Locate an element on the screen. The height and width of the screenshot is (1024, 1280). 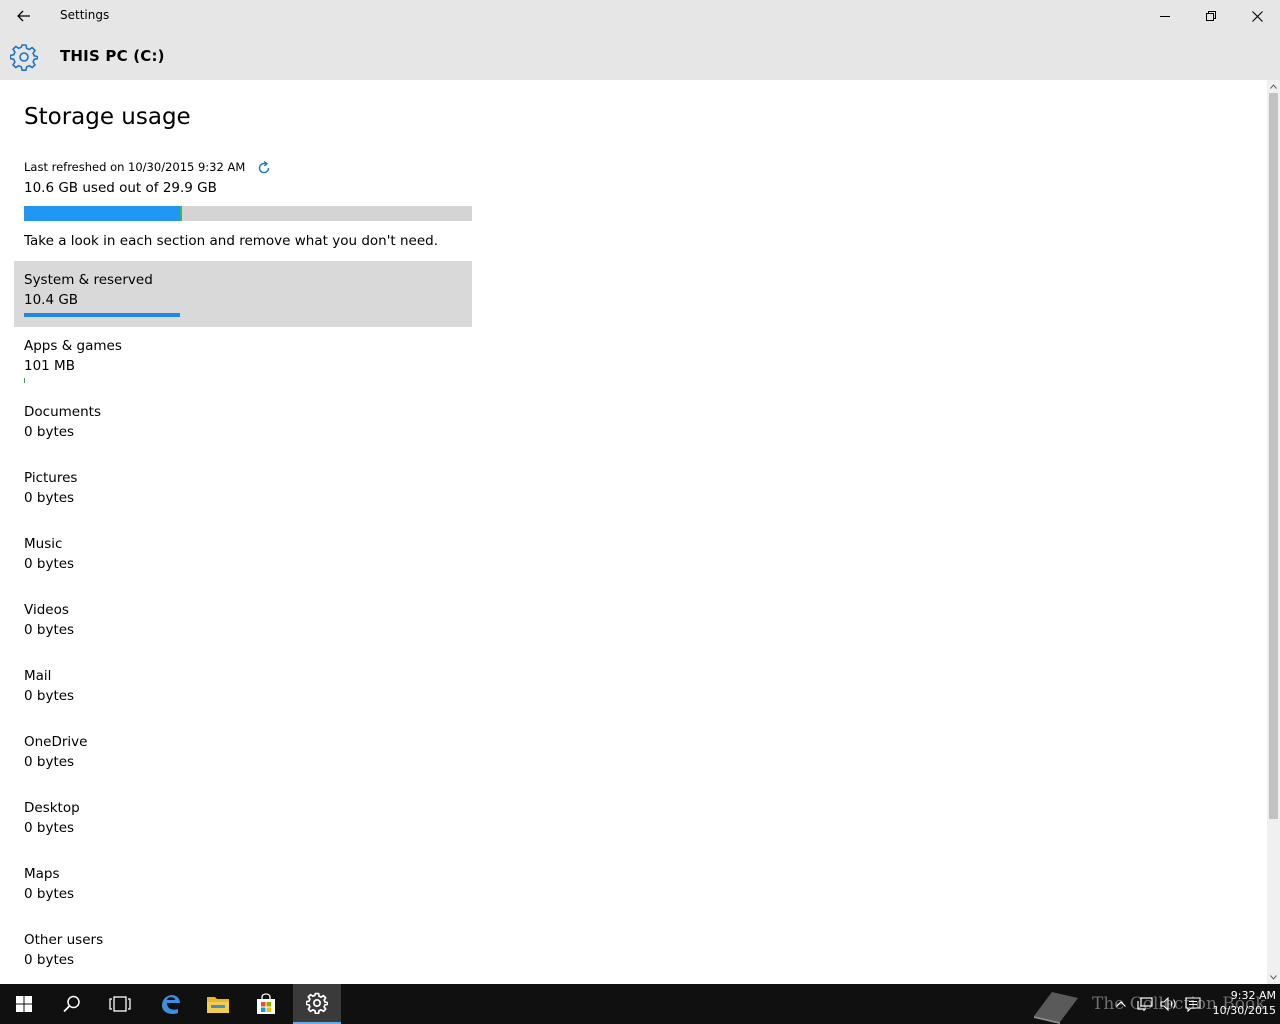
storage-category-item: System & reserved 10.4 GB is located at coordinates (243, 294).